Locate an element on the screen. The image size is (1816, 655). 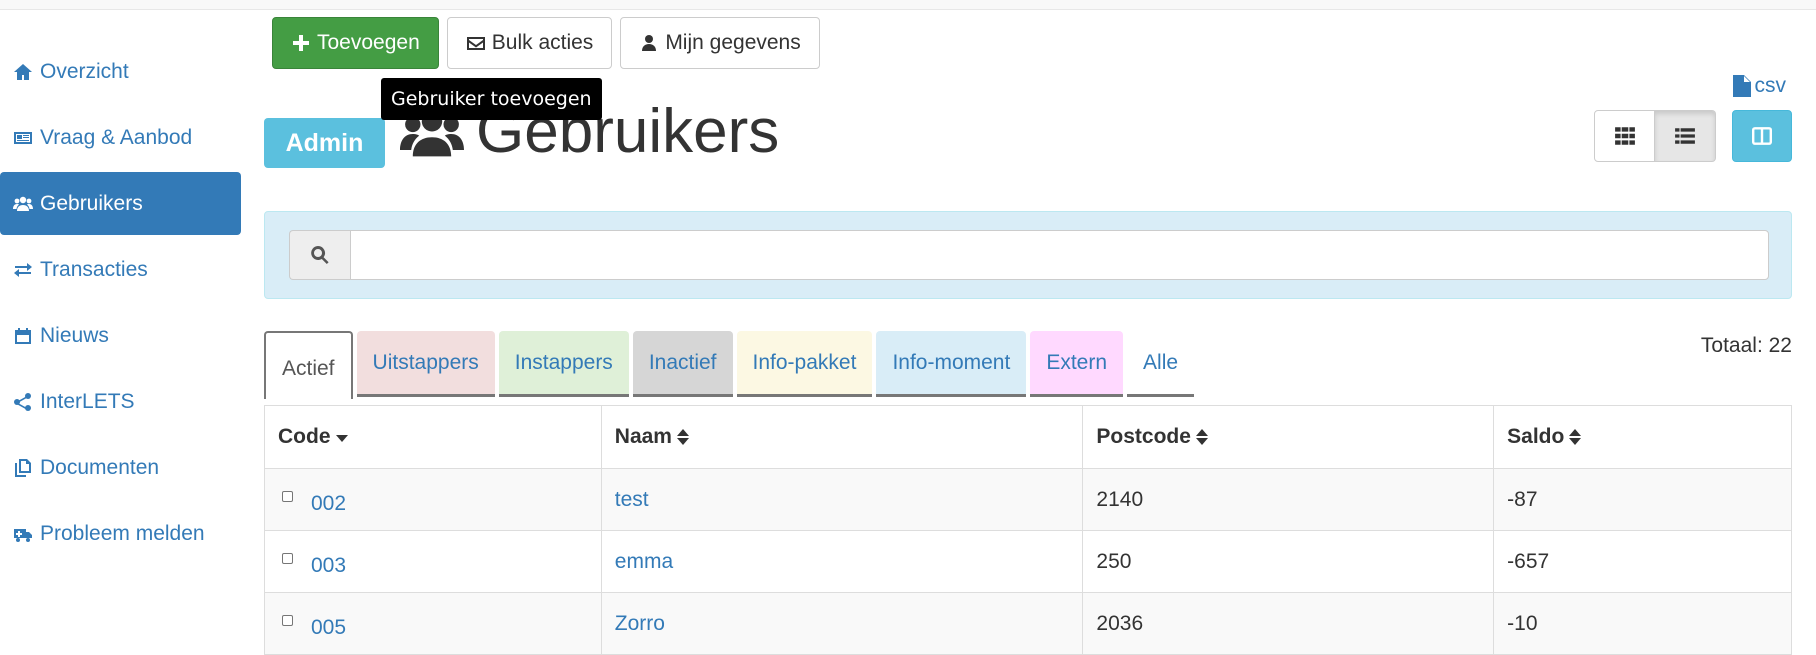
saldo-cell: -657 is located at coordinates (1642, 561).